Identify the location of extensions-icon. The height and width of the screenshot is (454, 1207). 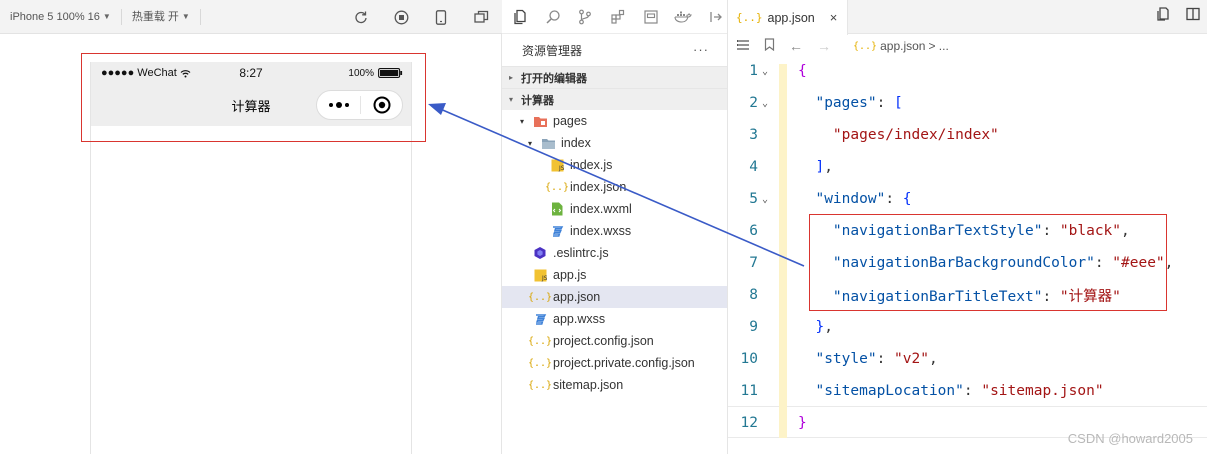
(618, 17).